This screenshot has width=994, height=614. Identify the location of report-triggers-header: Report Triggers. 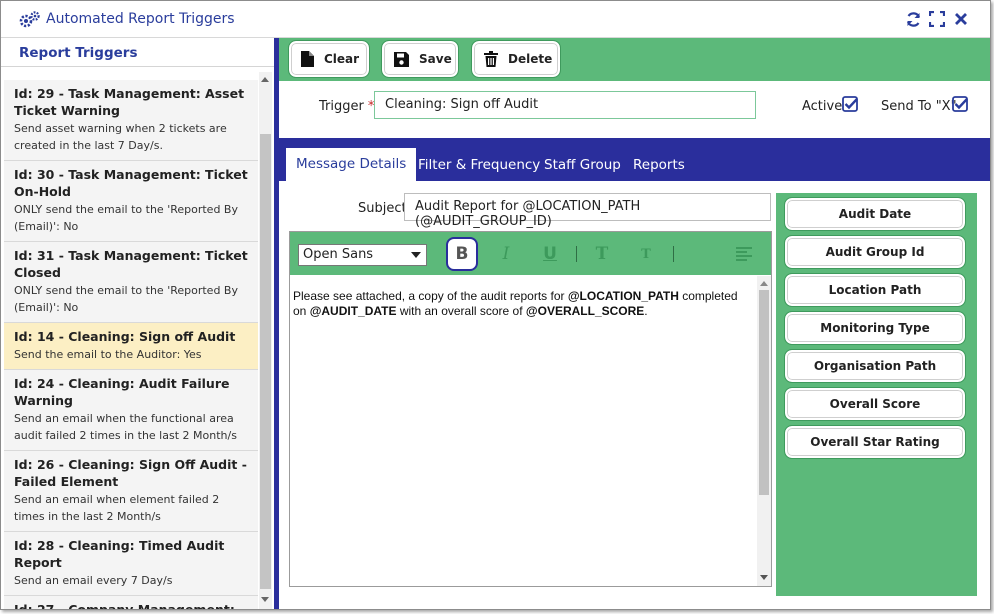
(137, 52).